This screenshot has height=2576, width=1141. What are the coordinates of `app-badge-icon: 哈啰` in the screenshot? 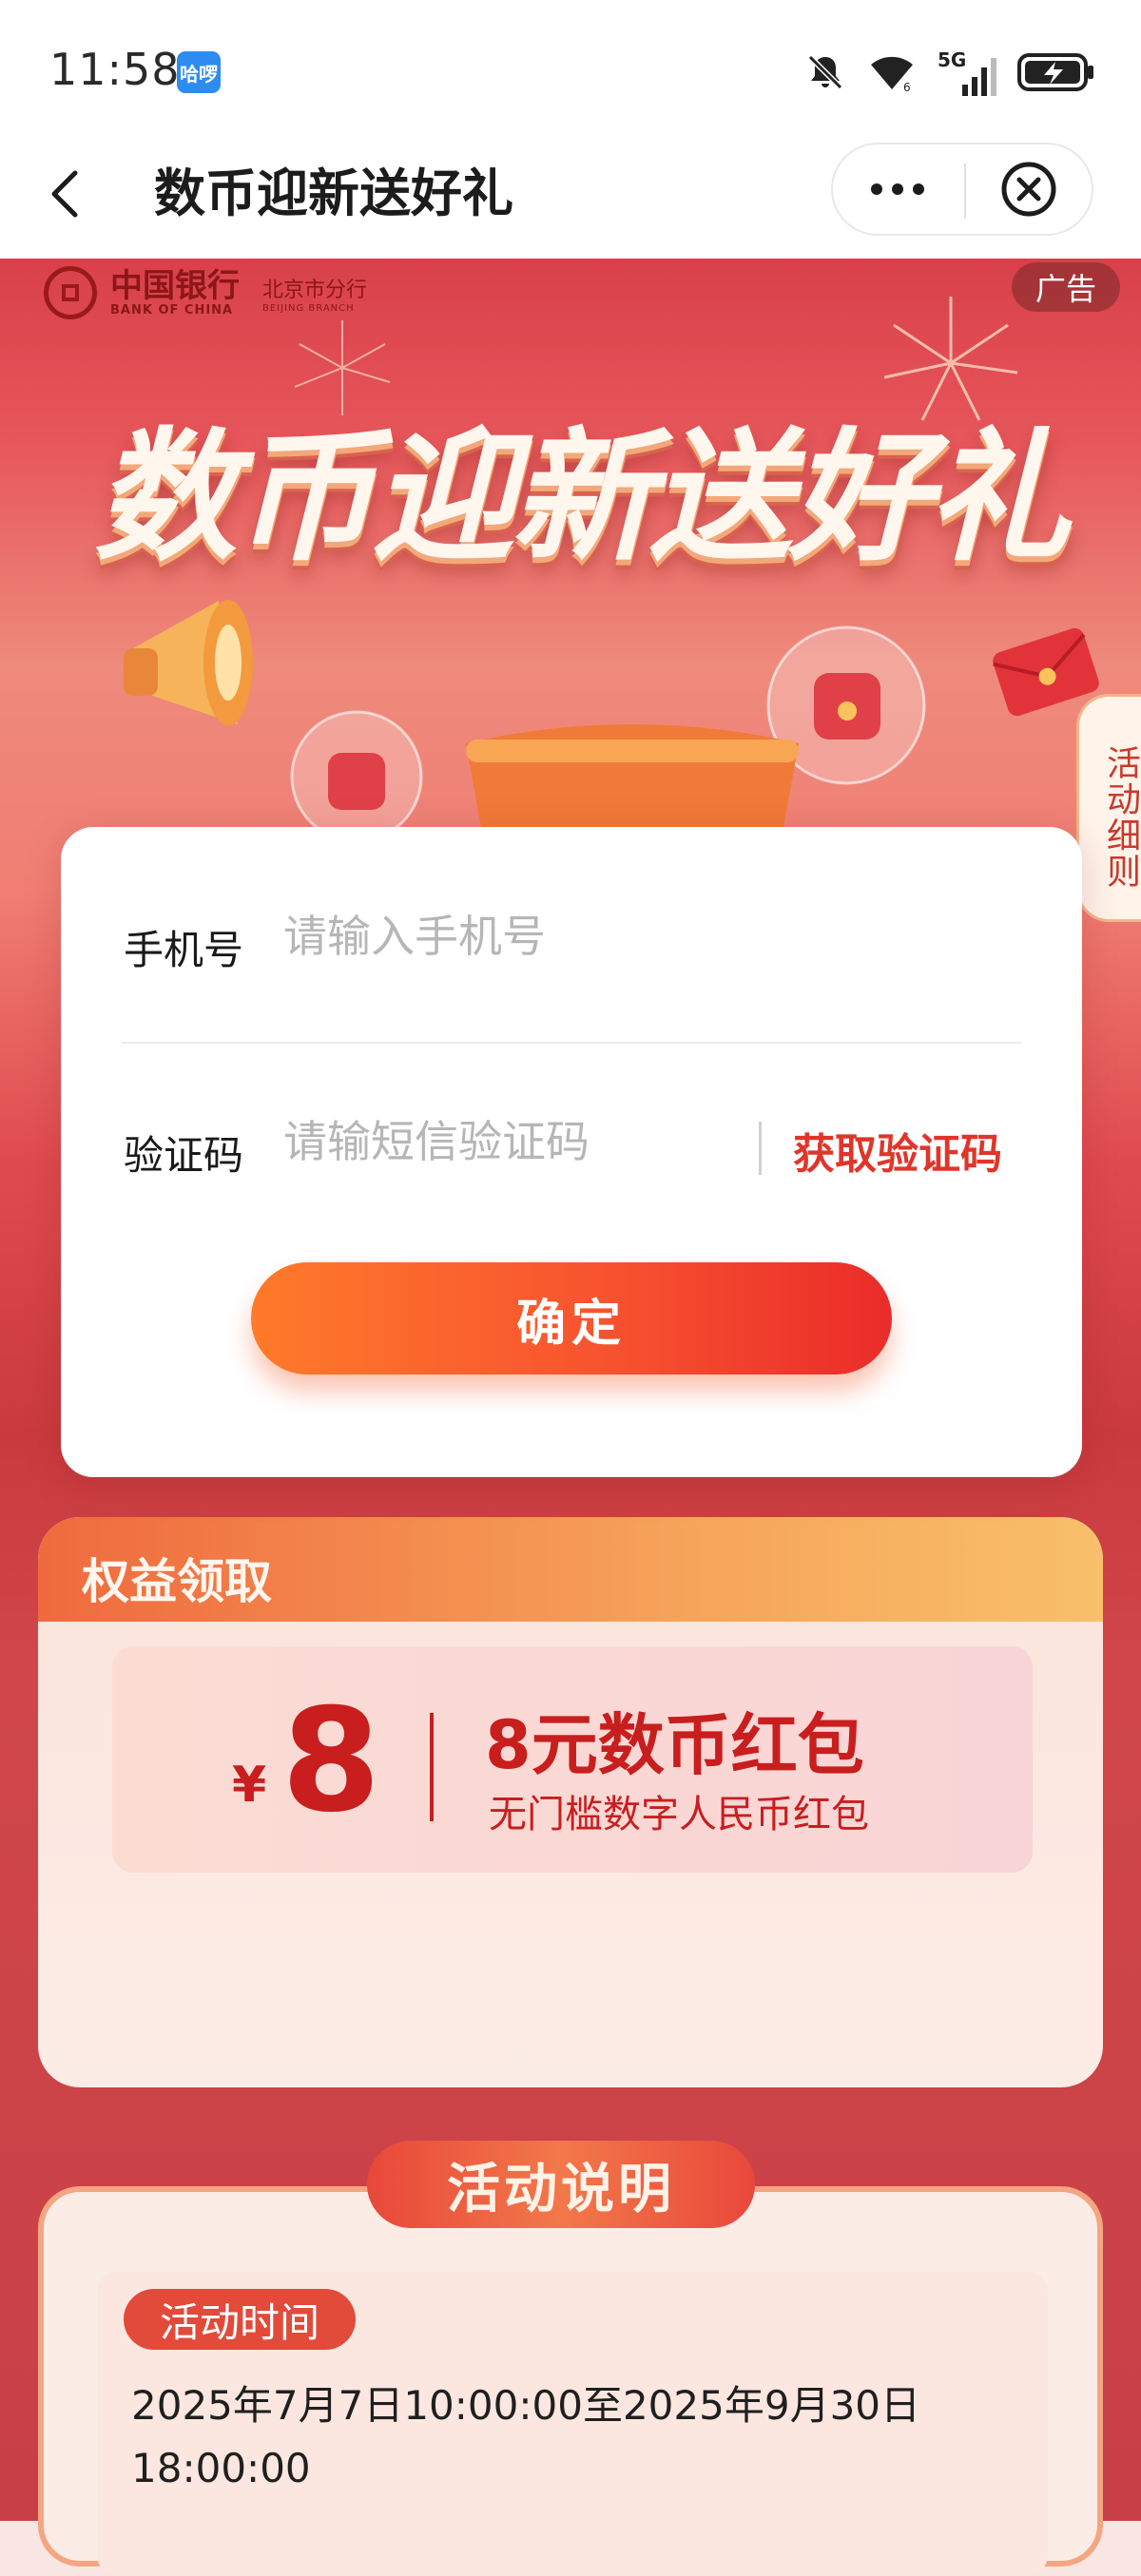 It's located at (199, 72).